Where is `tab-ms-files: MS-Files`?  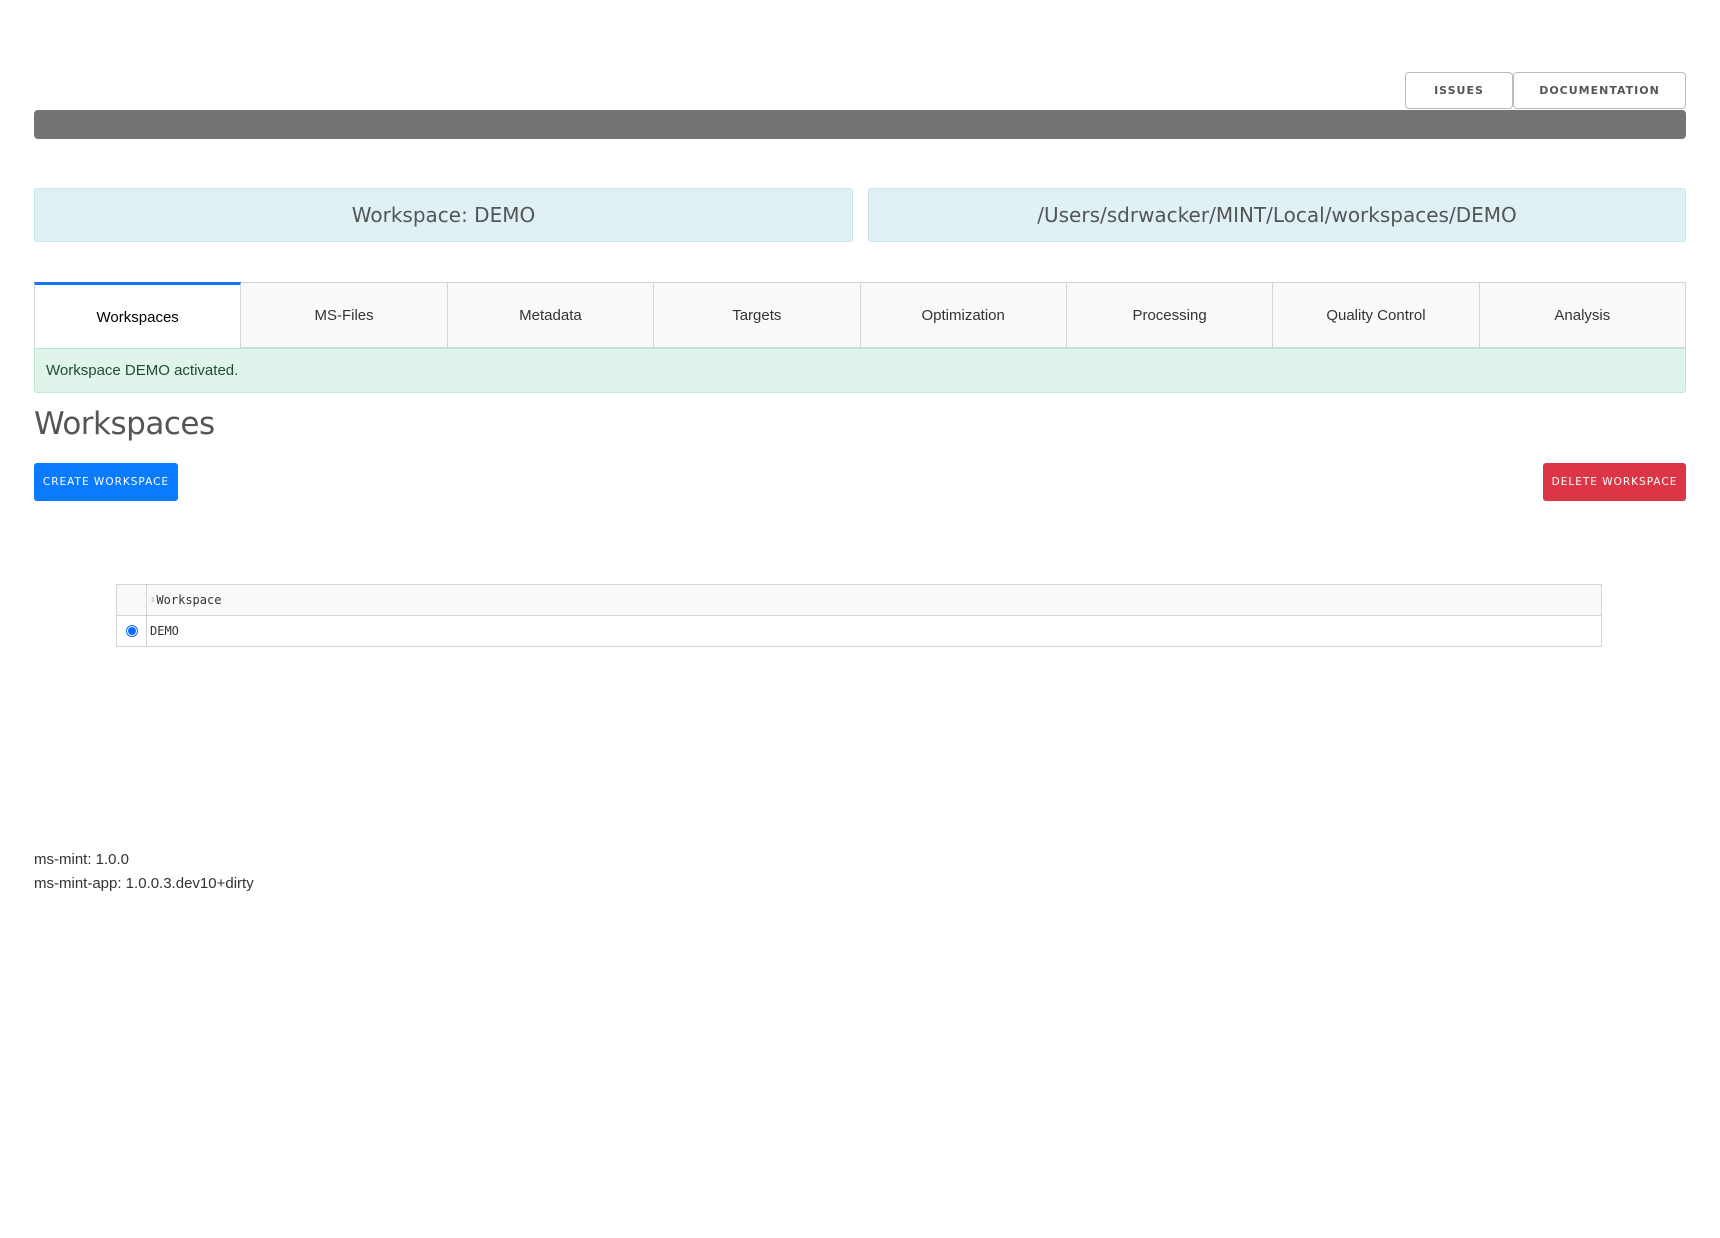
tab-ms-files: MS-Files is located at coordinates (344, 315).